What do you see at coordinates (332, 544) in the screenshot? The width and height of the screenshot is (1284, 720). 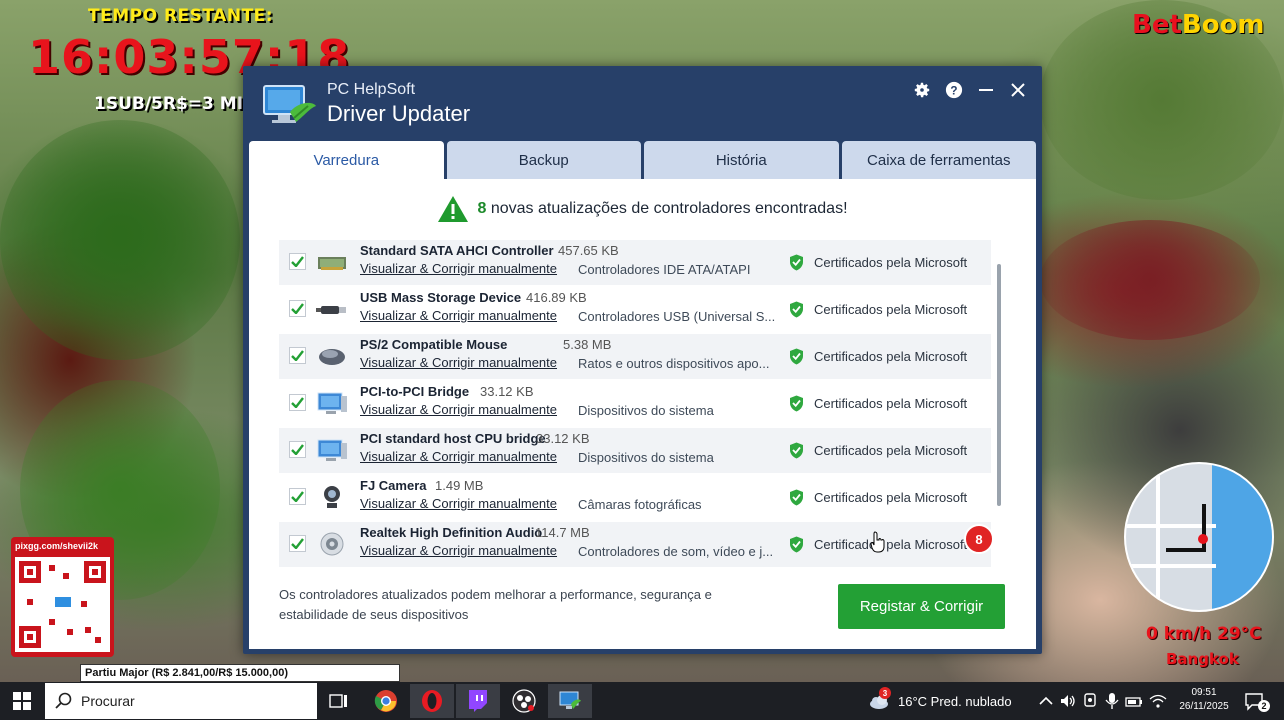 I see `speaker-icon` at bounding box center [332, 544].